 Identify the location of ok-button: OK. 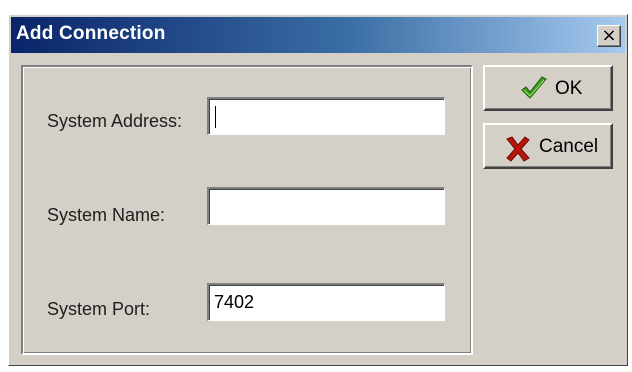
(548, 88).